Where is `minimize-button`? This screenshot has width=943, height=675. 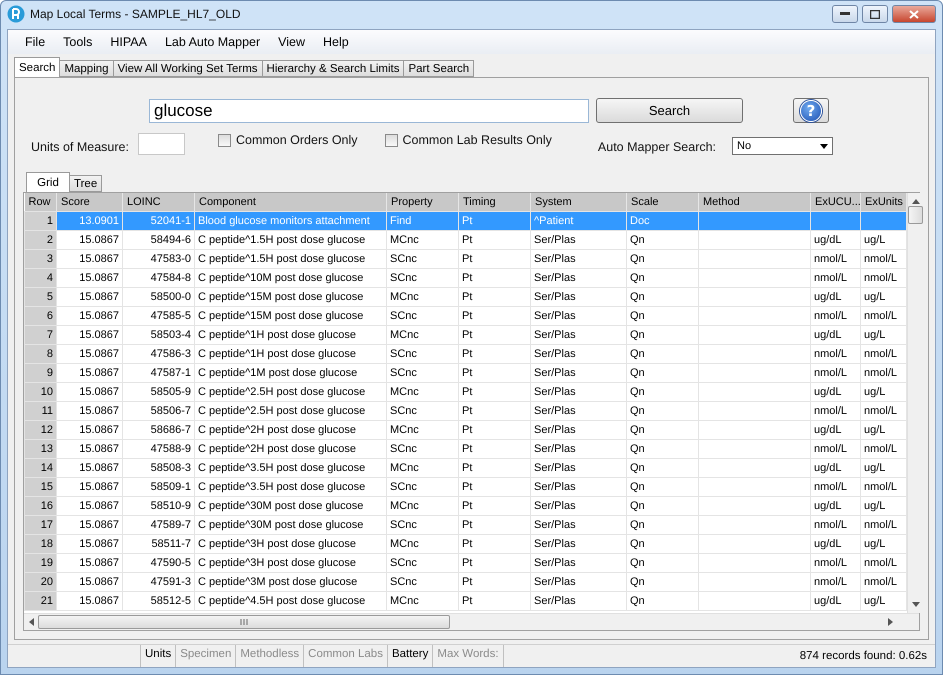 minimize-button is located at coordinates (845, 14).